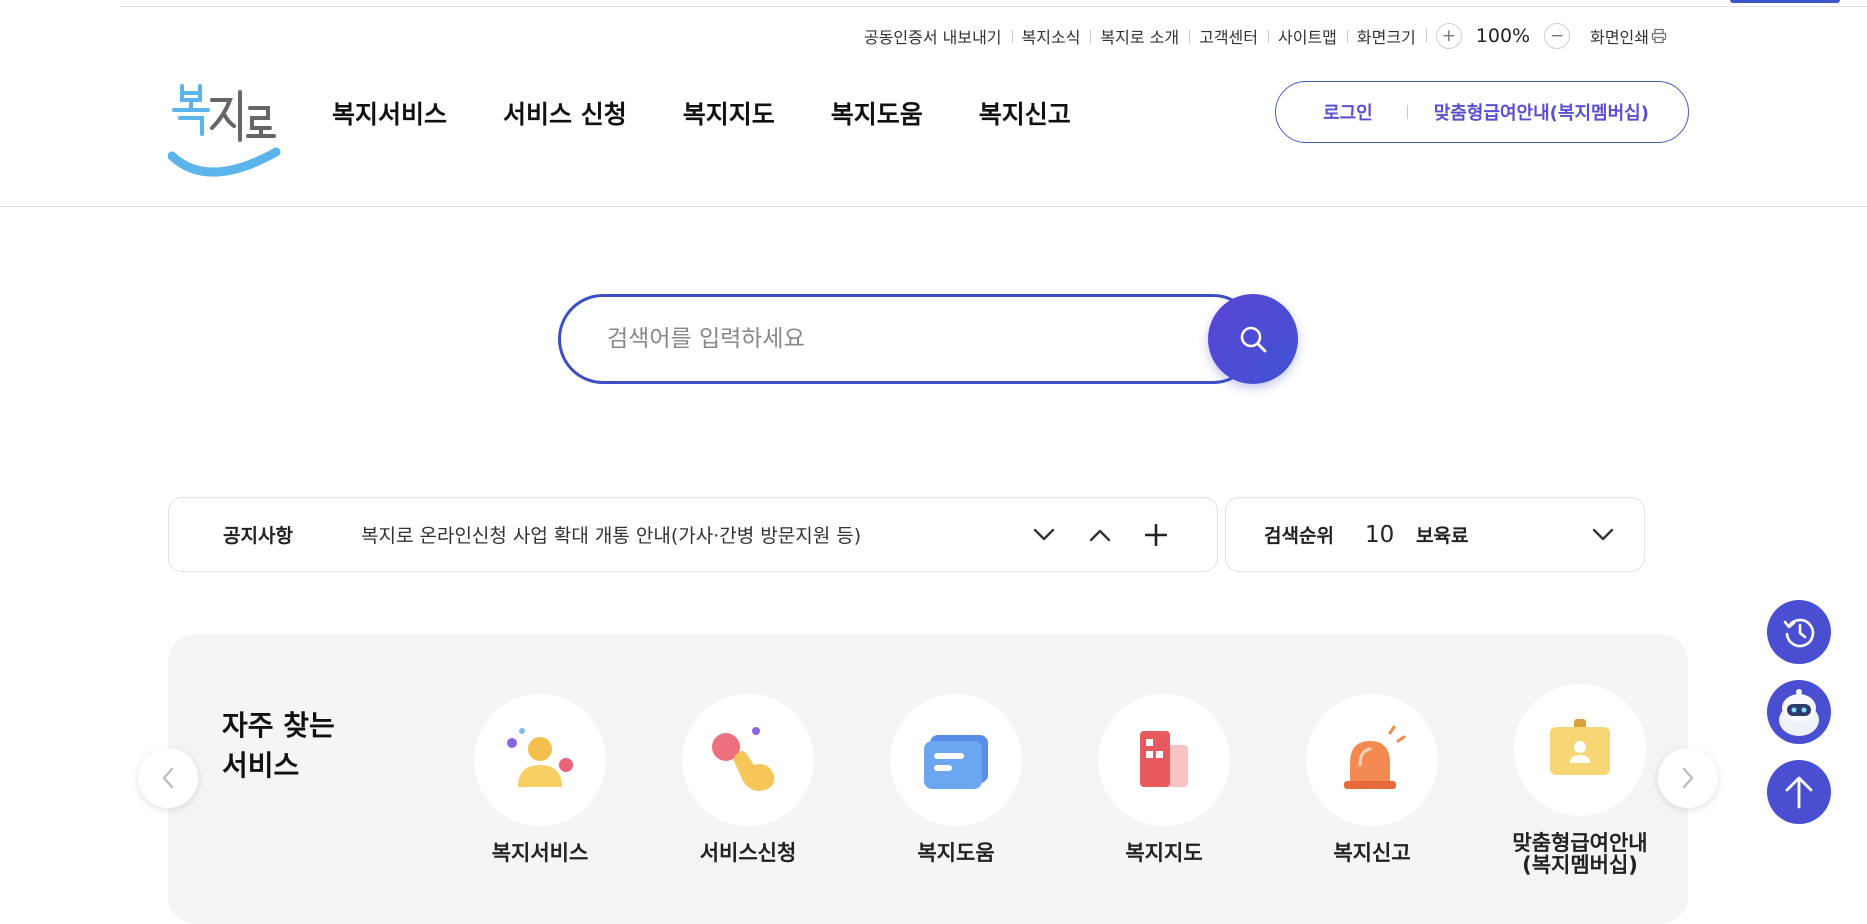 This screenshot has width=1867, height=924. What do you see at coordinates (1372, 853) in the screenshot?
I see `service-label: 복지신고` at bounding box center [1372, 853].